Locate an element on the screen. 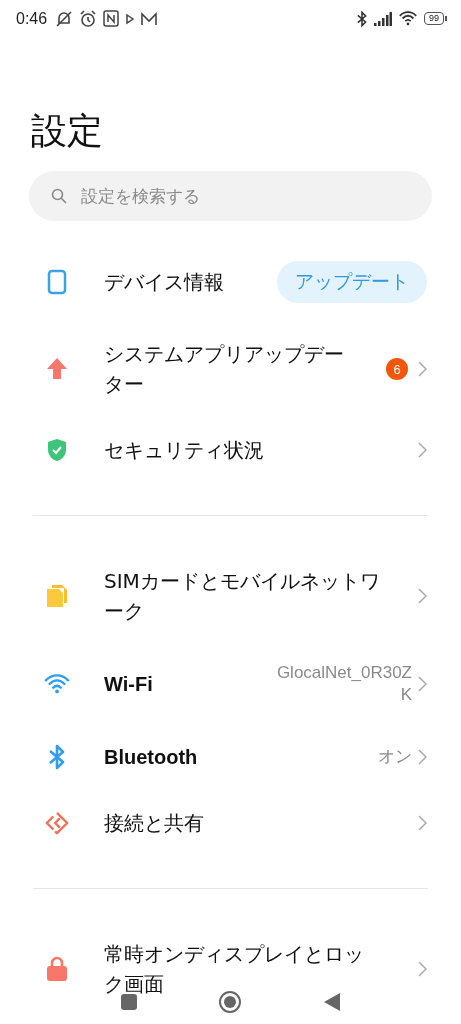 This screenshot has width=461, height=1024. setting-label: 接続と共有 is located at coordinates (154, 823).